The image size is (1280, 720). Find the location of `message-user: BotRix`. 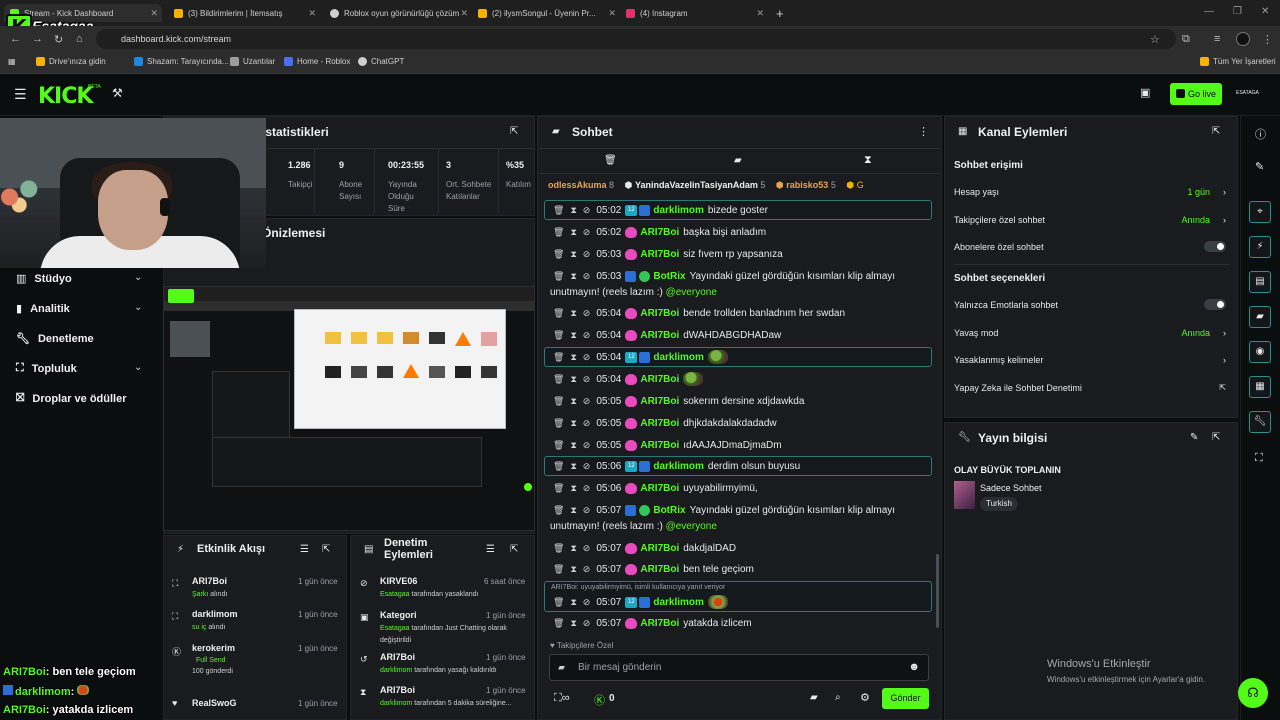

message-user: BotRix is located at coordinates (669, 510).